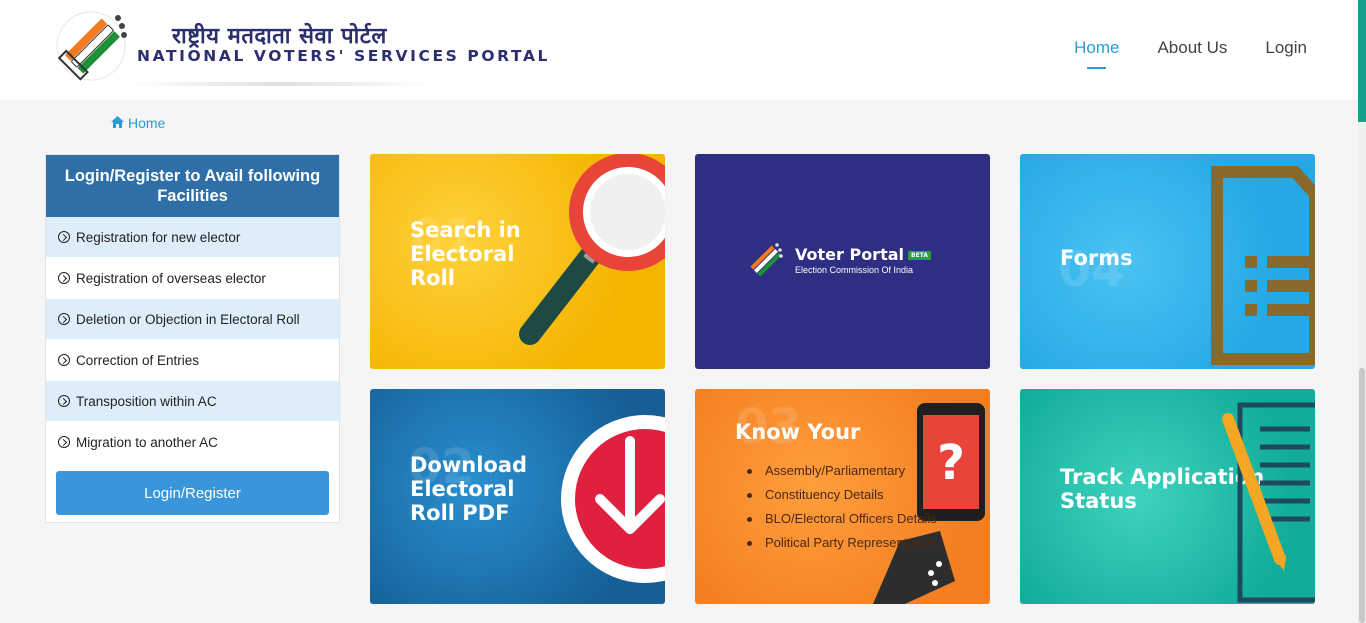 The width and height of the screenshot is (1366, 623). I want to click on search-electoral-roll-tile: 01 Search in Electoral Roll, so click(517, 261).